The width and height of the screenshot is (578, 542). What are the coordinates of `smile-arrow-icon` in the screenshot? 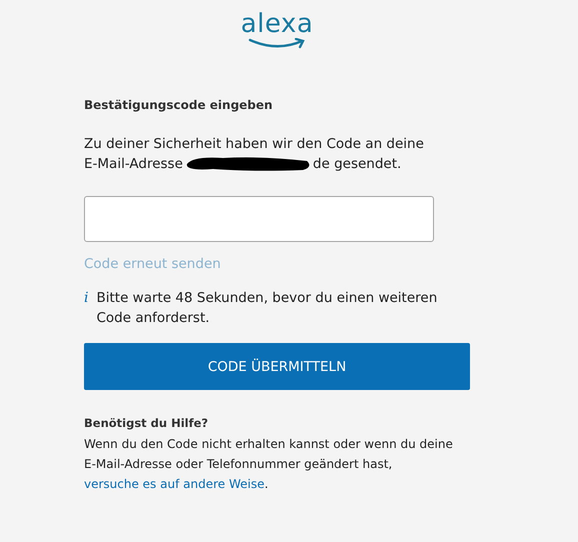 It's located at (277, 44).